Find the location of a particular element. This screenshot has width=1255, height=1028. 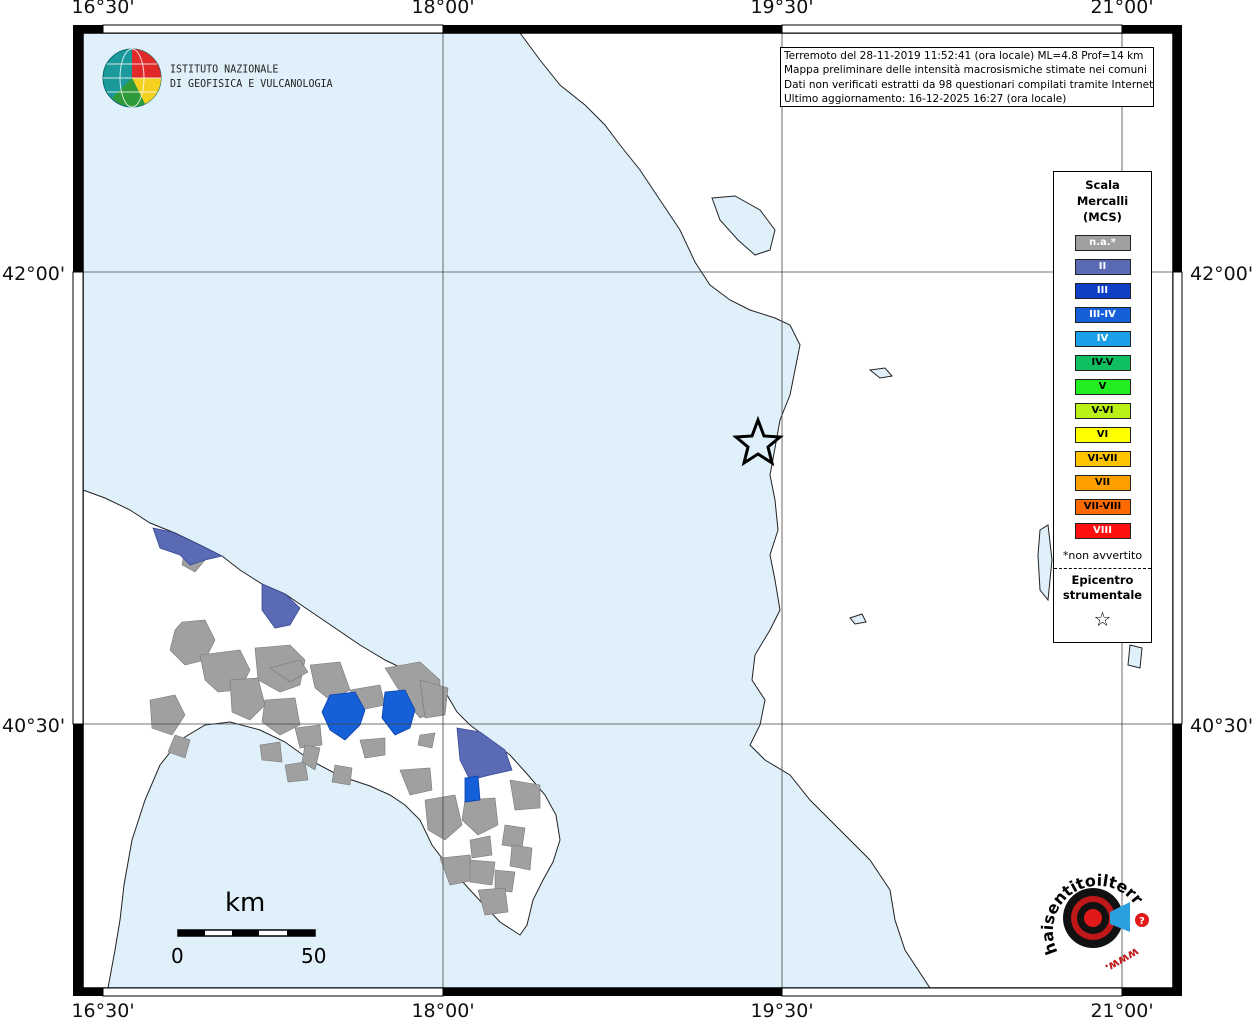

lon-label-bottom-4: 21°00' is located at coordinates (1122, 1011).